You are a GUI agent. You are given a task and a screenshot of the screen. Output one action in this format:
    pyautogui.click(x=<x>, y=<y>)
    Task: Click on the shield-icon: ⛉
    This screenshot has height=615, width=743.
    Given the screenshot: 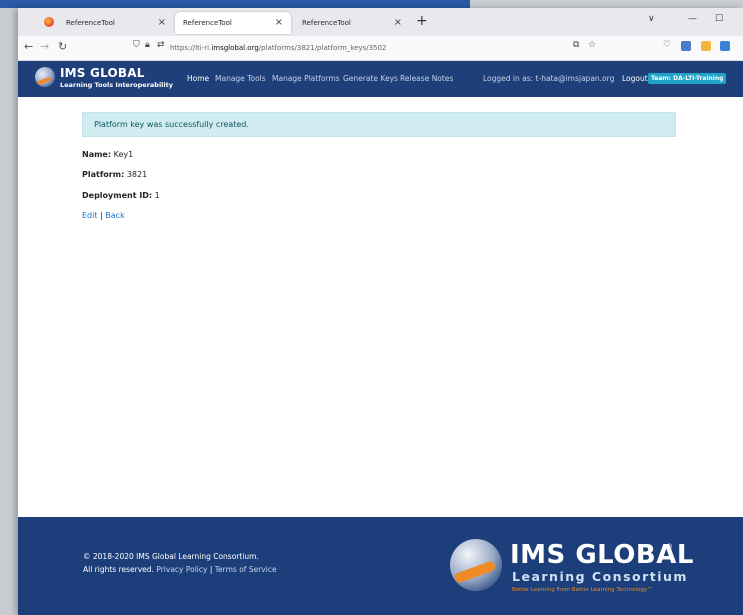 What is the action you would take?
    pyautogui.click(x=136, y=45)
    